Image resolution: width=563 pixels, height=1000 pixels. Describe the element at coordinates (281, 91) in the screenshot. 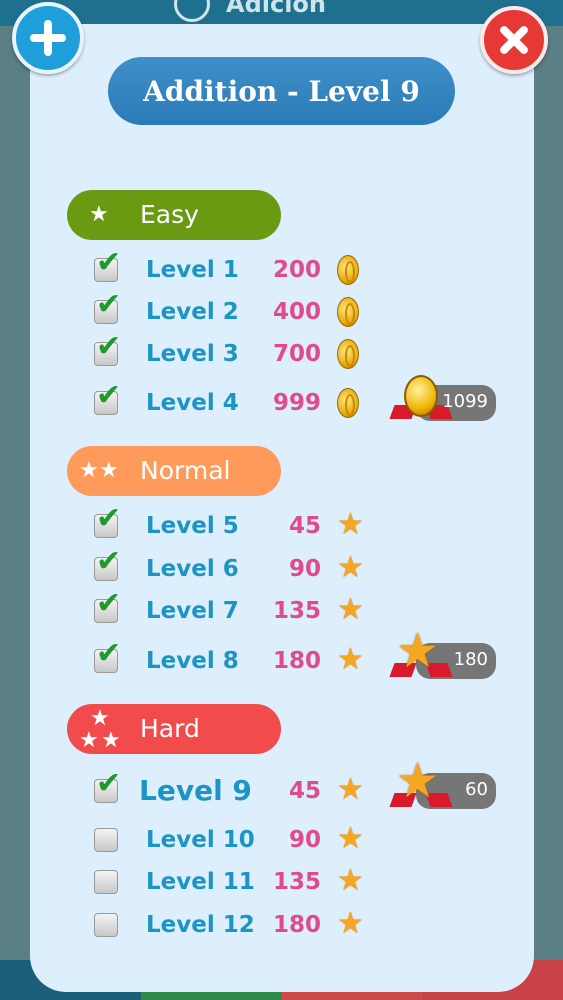

I see `dialog-title: Addition - Level 9` at that location.